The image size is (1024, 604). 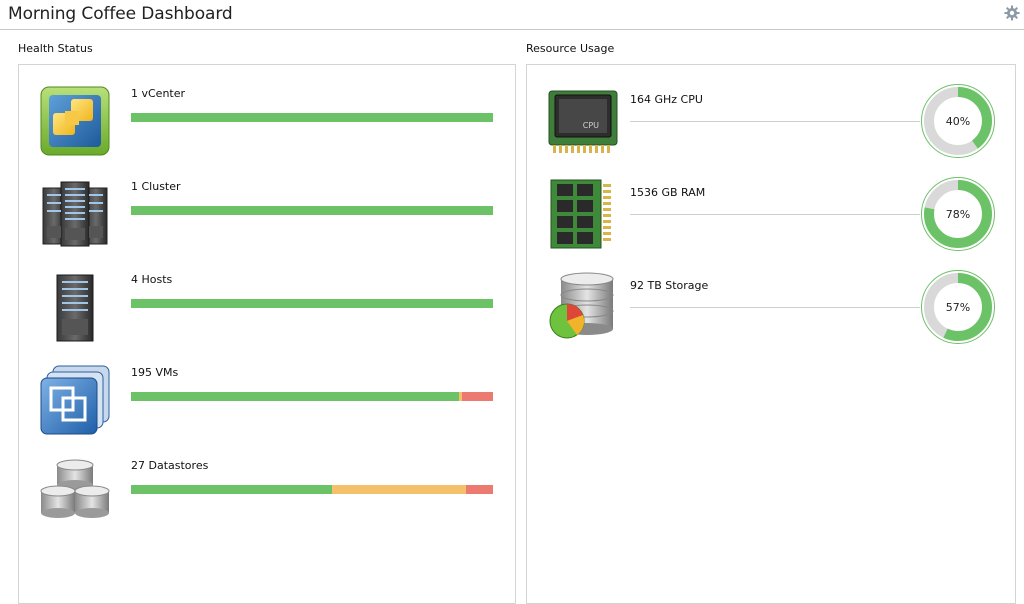 I want to click on resource-item-label: 1536 GB RAM, so click(x=668, y=192).